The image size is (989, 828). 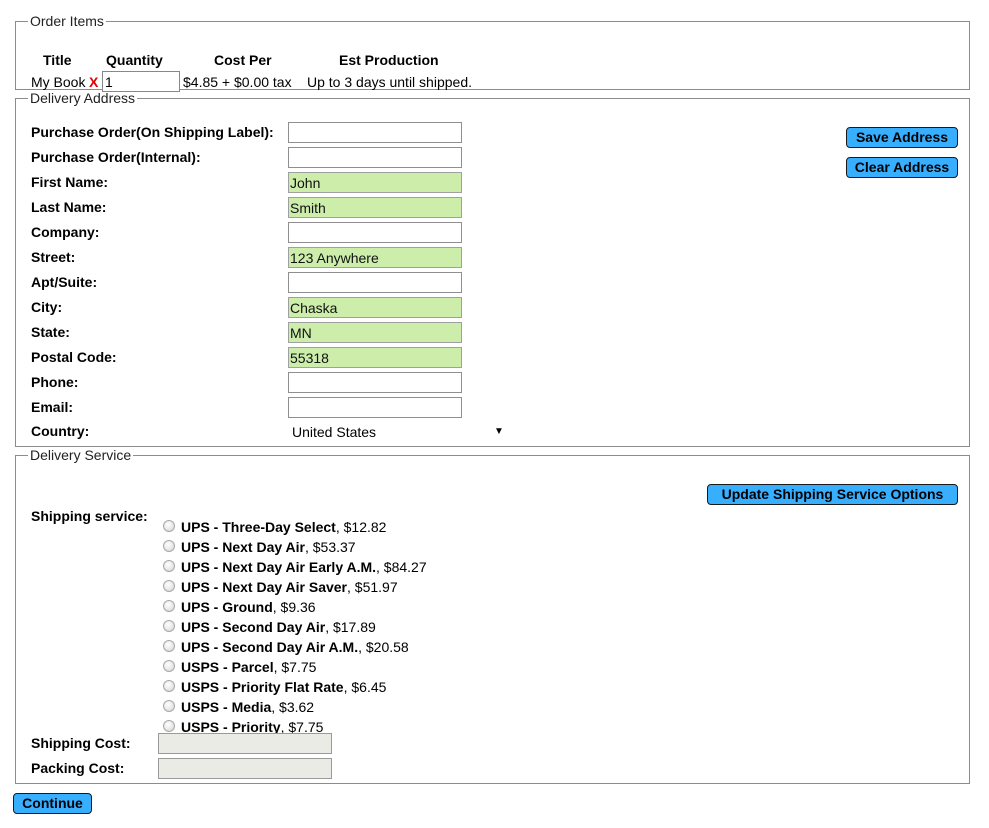 I want to click on shipping-option-price: , $84.27, so click(x=401, y=567).